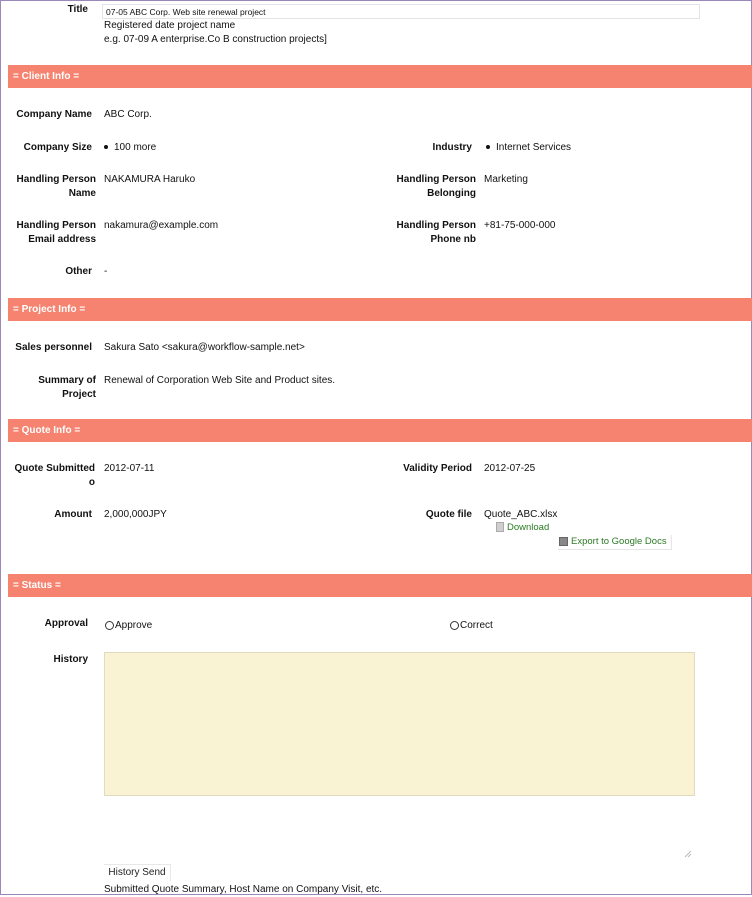 This screenshot has width=752, height=897. I want to click on handling-person-belonging-value: Marketing, so click(506, 179).